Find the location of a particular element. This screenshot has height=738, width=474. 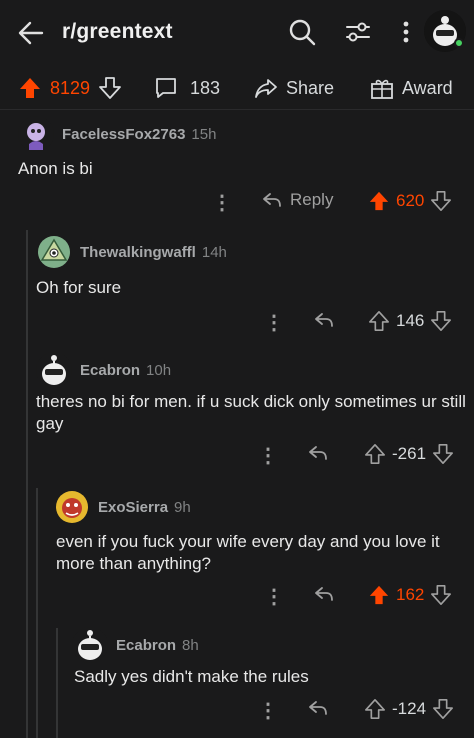

comment-body: Anon is bi is located at coordinates (55, 168).